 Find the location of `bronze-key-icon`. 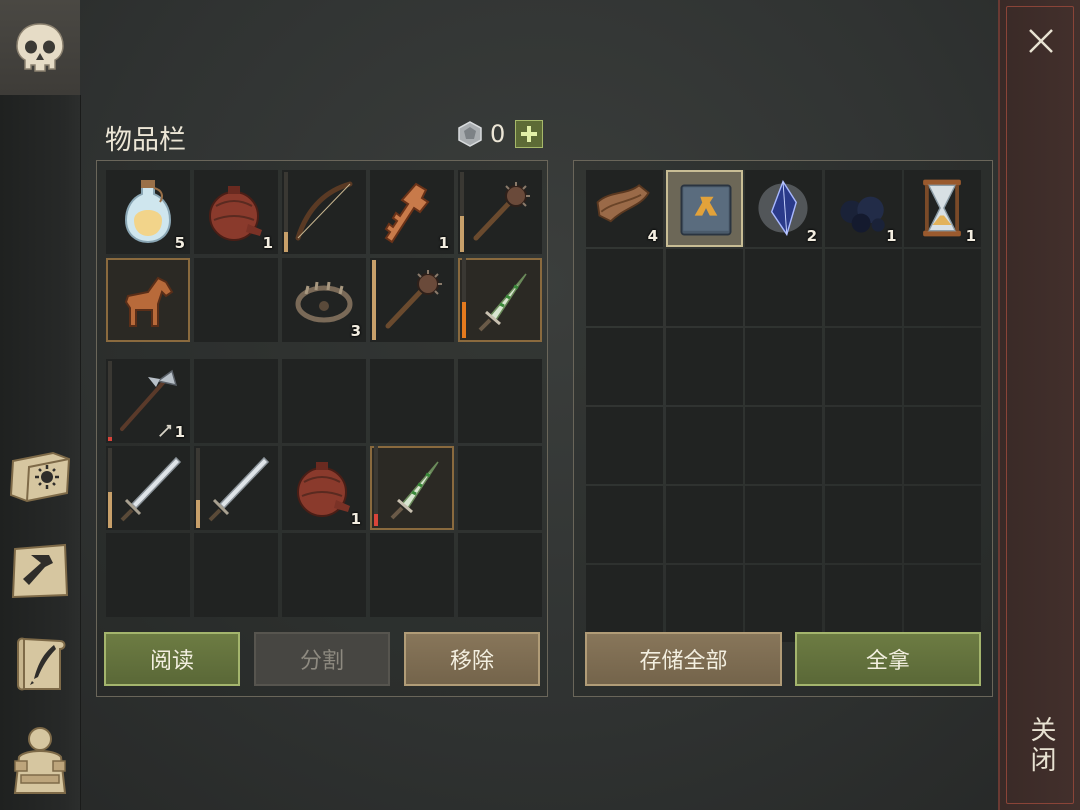

bronze-key-icon is located at coordinates (407, 213).